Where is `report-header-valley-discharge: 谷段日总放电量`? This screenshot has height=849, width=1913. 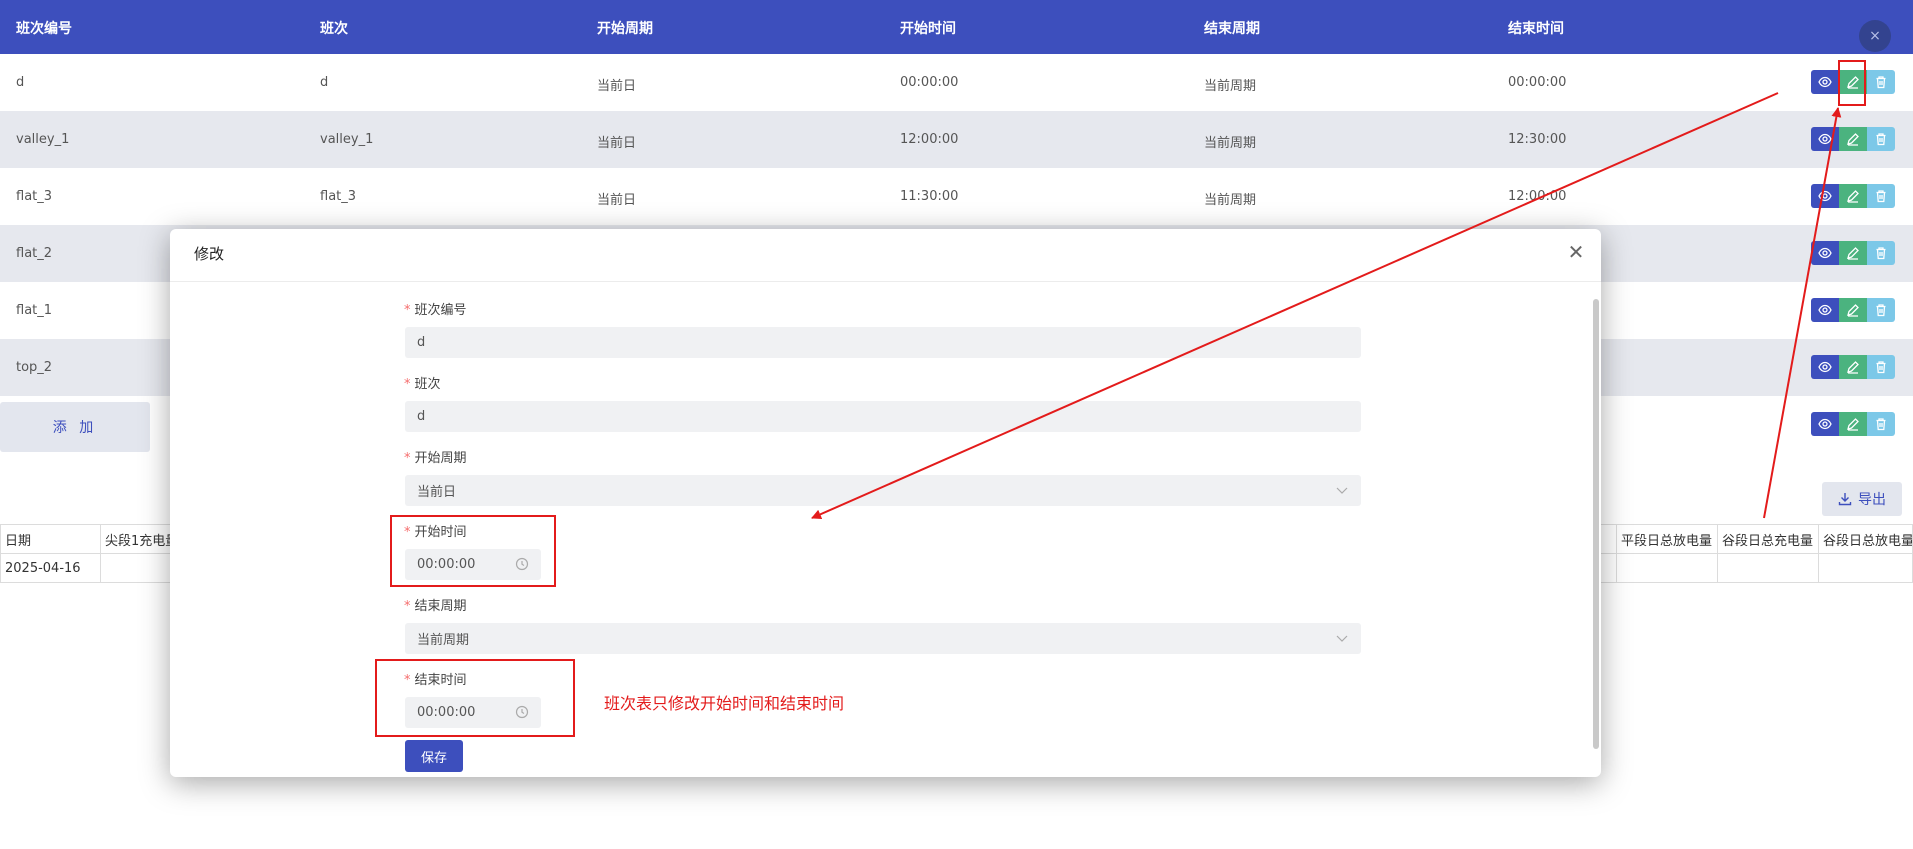 report-header-valley-discharge: 谷段日总放电量 is located at coordinates (1865, 539).